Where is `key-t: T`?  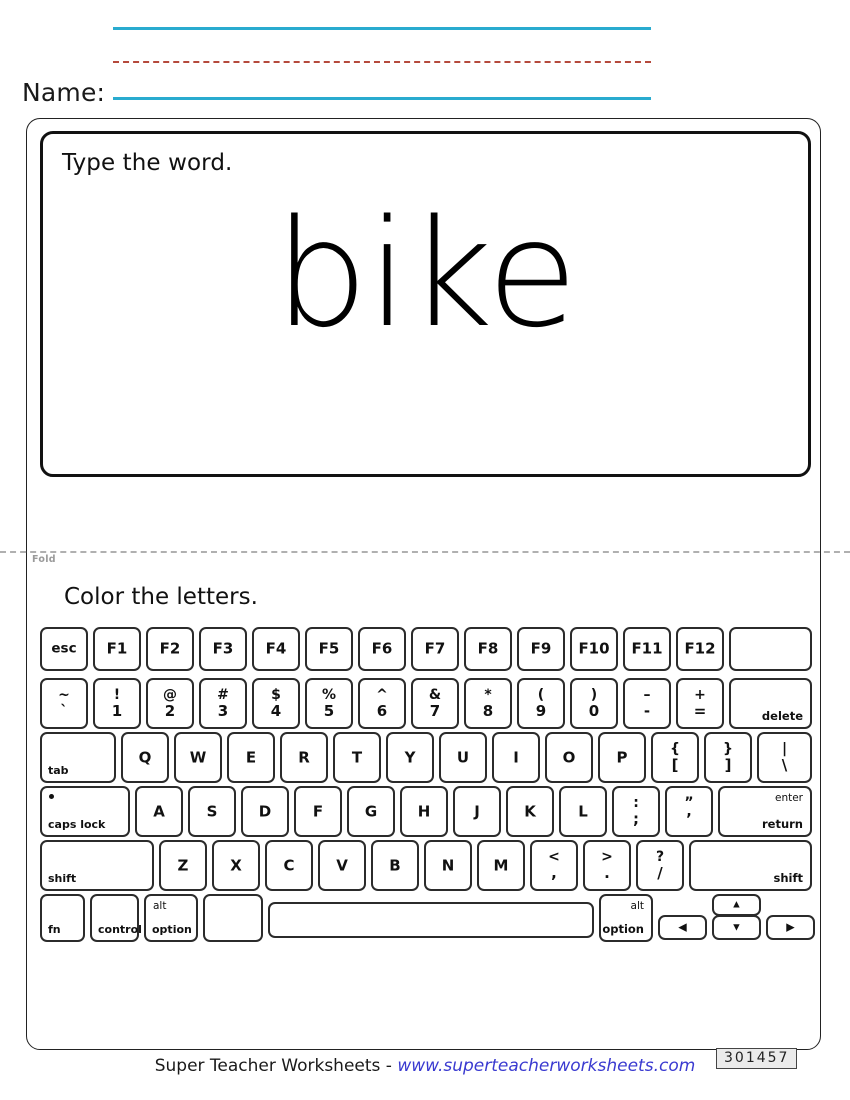 key-t: T is located at coordinates (357, 757).